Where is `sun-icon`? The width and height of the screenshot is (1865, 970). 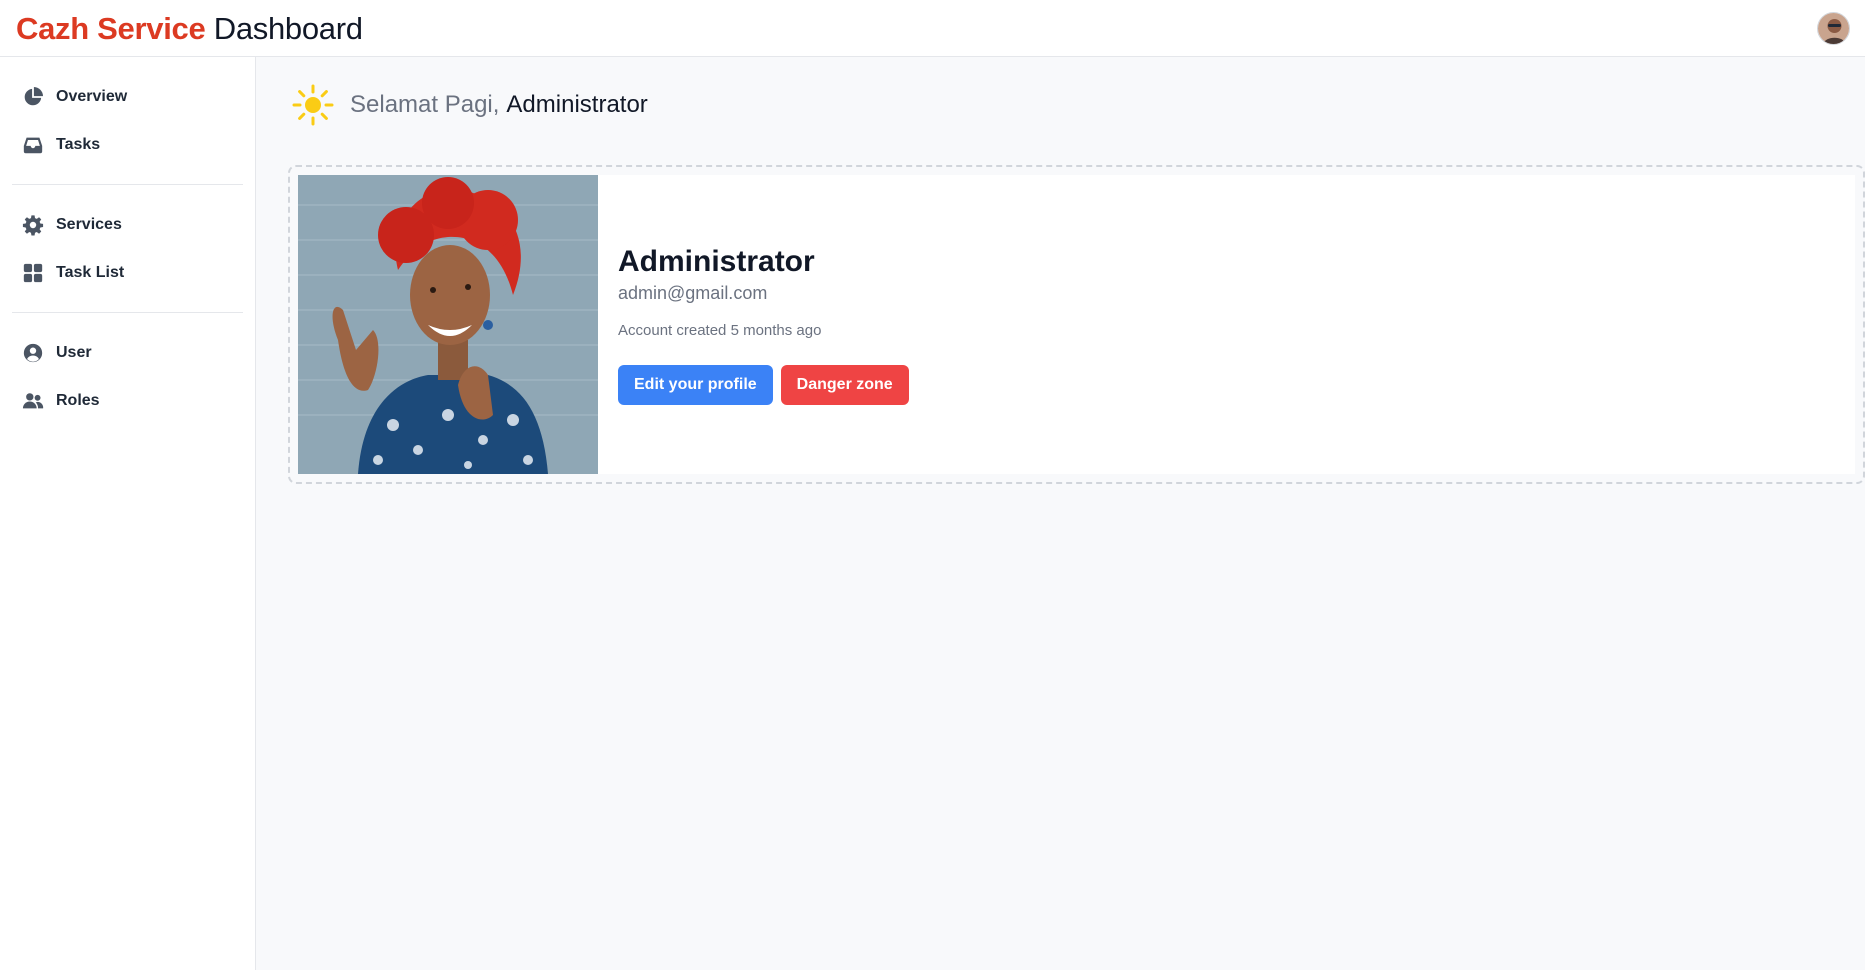
sun-icon is located at coordinates (313, 105).